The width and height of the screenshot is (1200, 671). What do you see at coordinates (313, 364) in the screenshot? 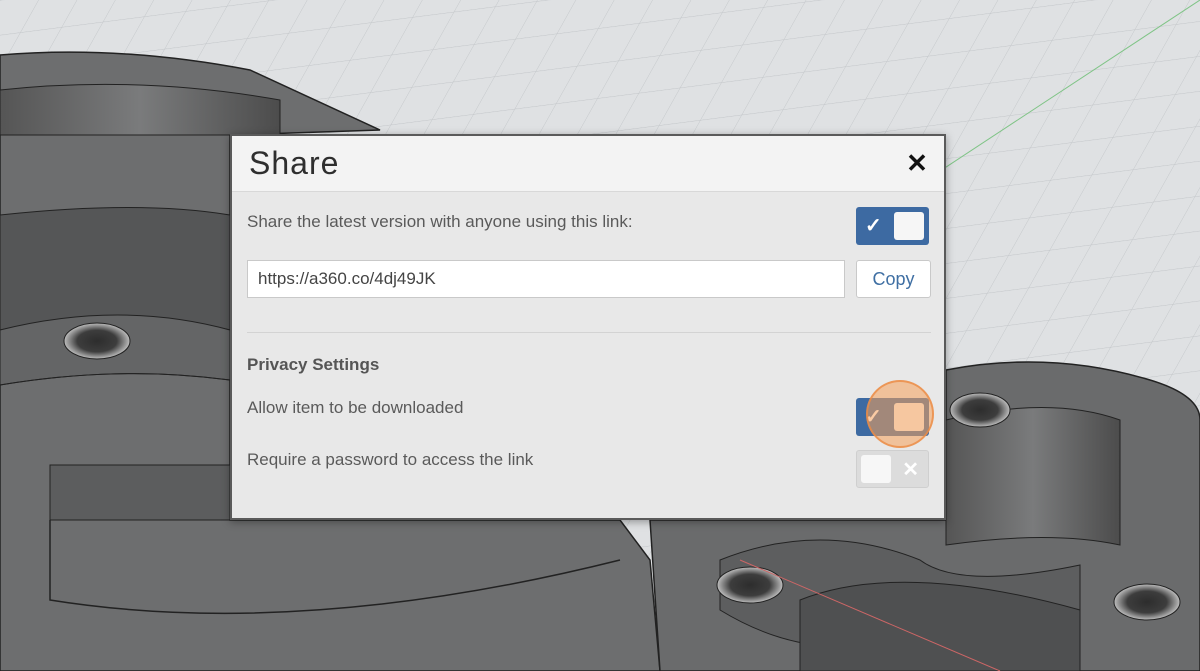
I see `privacy-settings-heading: Privacy Settings` at bounding box center [313, 364].